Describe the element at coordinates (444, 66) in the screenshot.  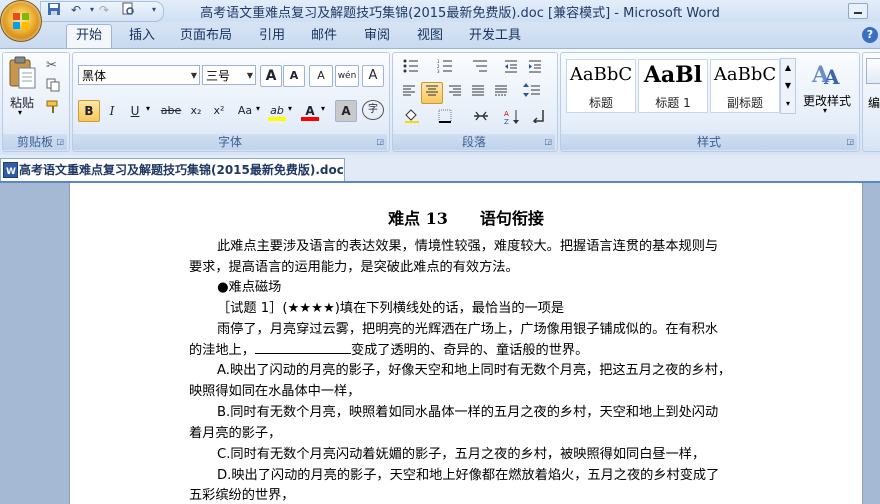
I see `numbering-icon: 123` at that location.